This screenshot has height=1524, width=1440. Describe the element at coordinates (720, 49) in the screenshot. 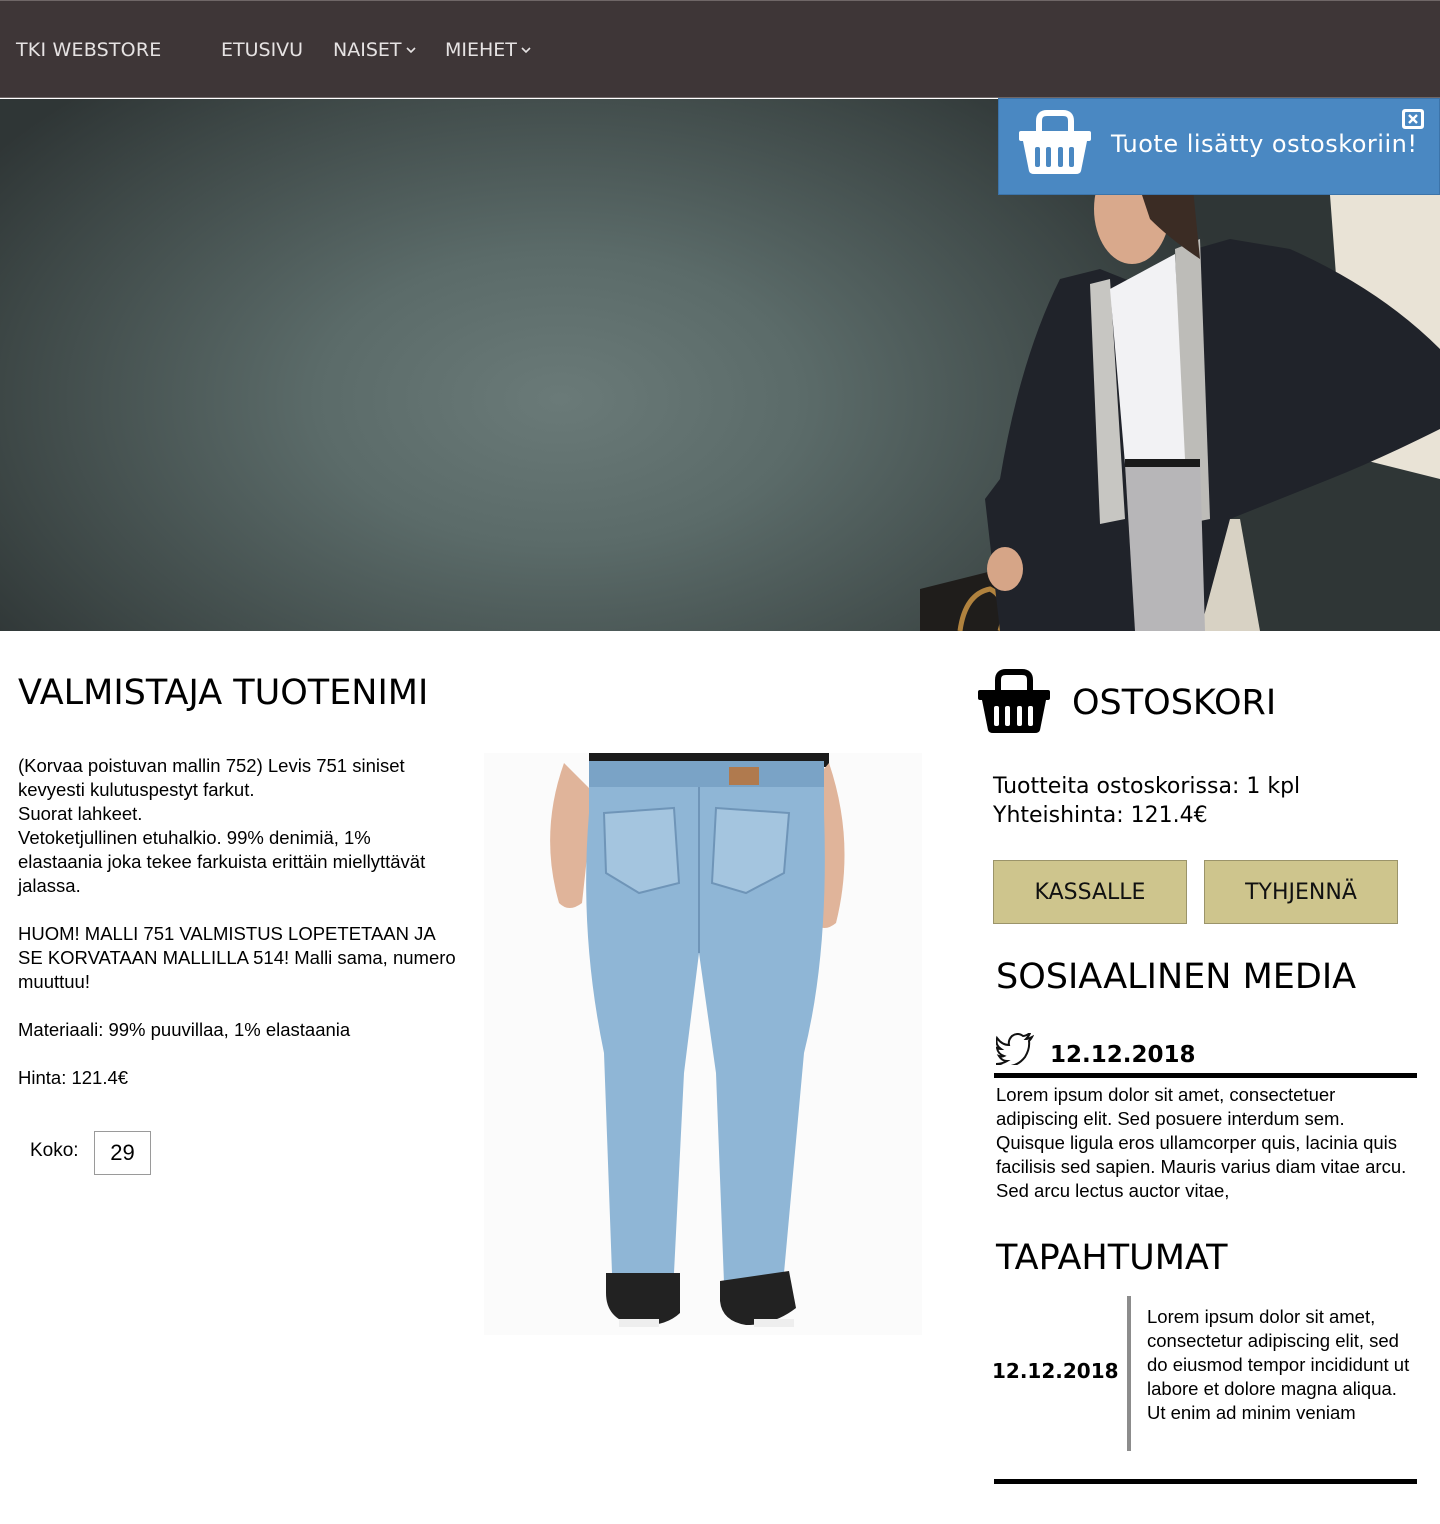

I see `top-navigation-bar: TKI WEBSTORE ETUSIVU NAISET MIEHET` at that location.